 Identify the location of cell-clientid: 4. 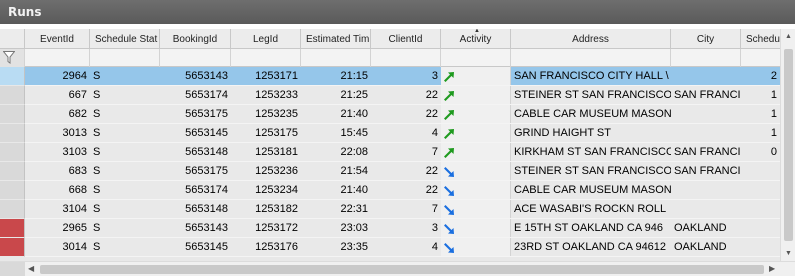
(434, 133).